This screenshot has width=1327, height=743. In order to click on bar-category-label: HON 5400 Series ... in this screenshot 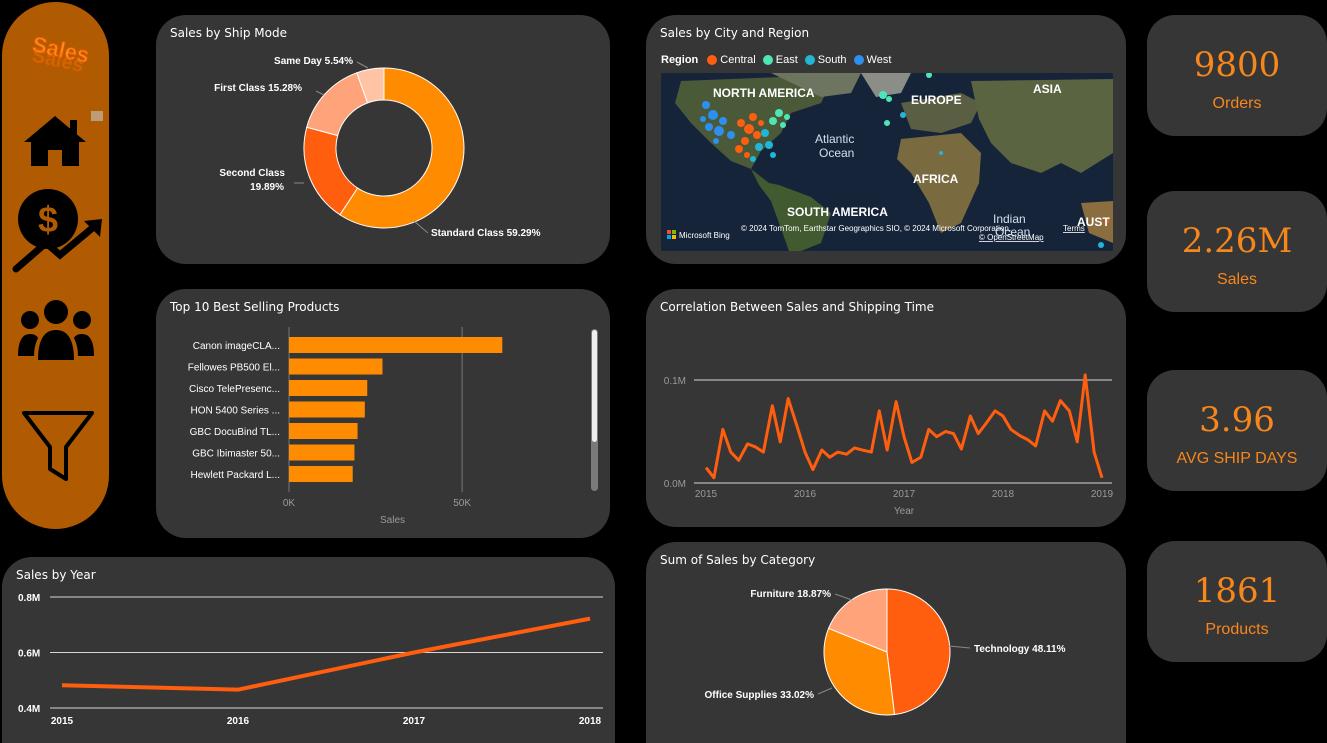, I will do `click(235, 411)`.